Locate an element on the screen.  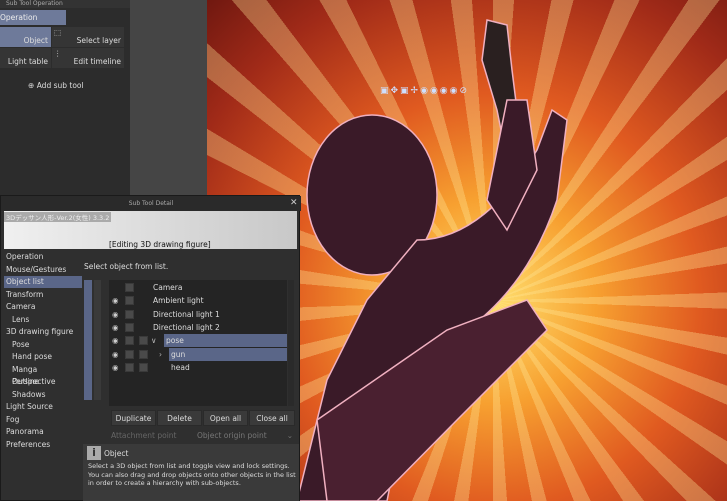
info-title: Object is located at coordinates (116, 453).